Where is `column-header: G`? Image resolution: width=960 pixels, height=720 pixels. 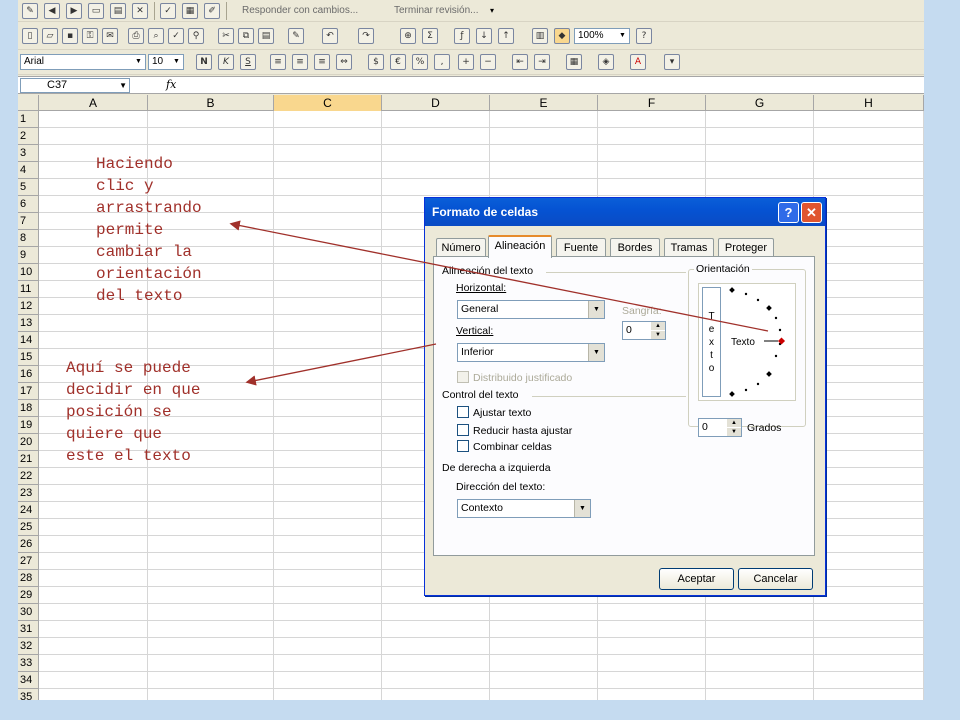
column-header: G is located at coordinates (760, 103).